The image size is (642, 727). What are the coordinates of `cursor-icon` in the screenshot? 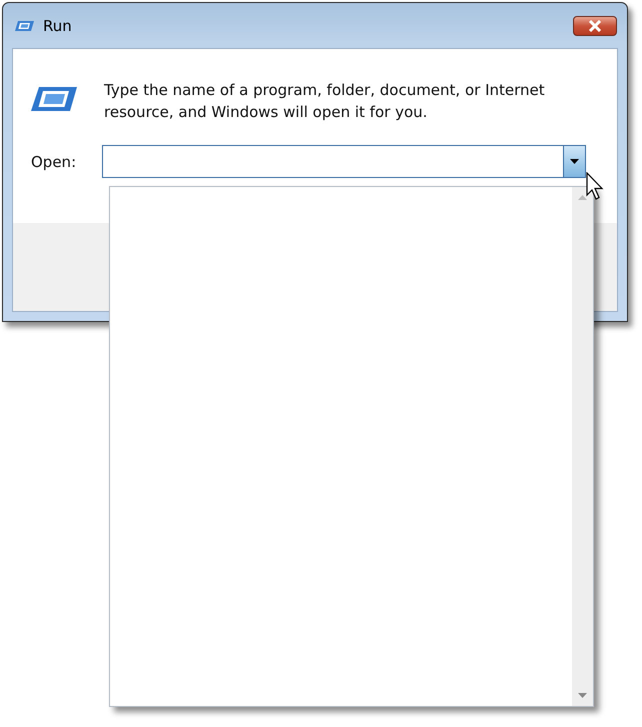 It's located at (595, 187).